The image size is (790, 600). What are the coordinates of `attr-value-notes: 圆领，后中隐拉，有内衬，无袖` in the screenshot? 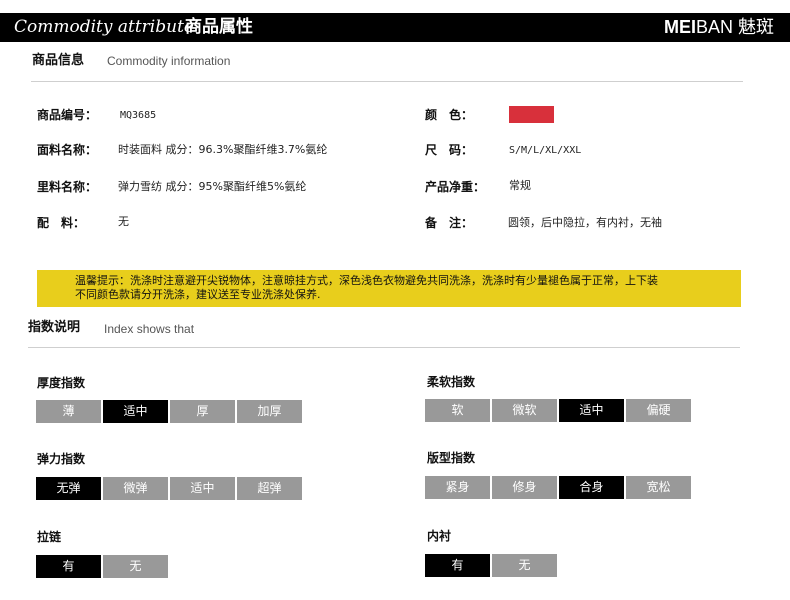 It's located at (585, 222).